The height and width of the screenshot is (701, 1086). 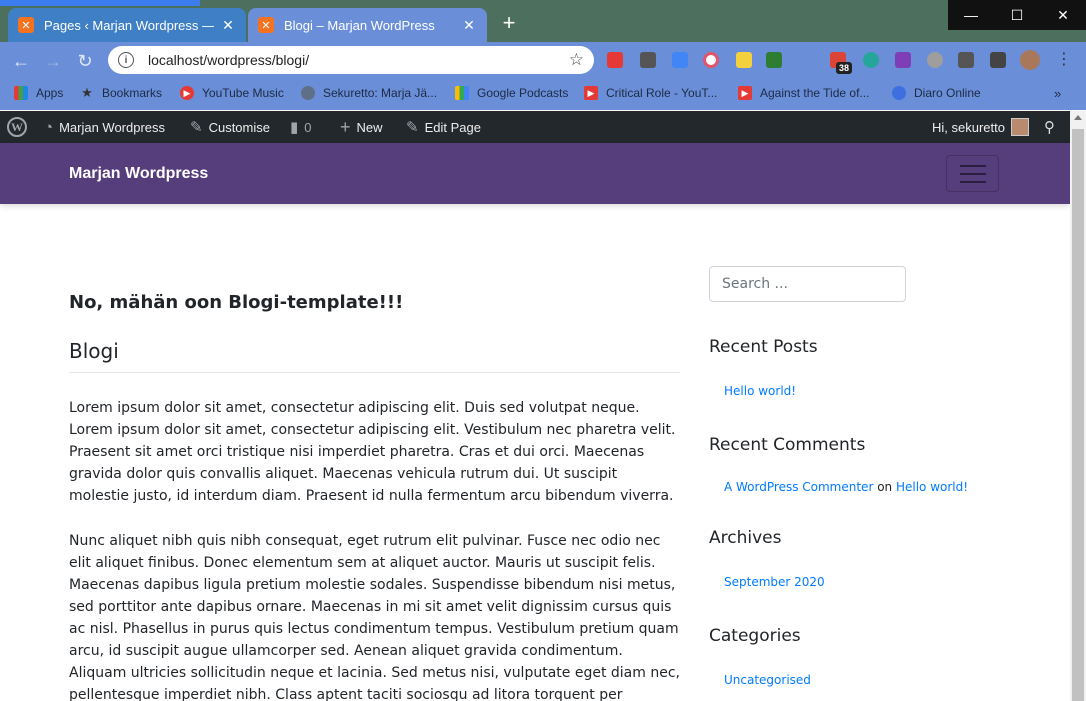 I want to click on wp-edit-page: ✎ Edit Page, so click(x=443, y=127).